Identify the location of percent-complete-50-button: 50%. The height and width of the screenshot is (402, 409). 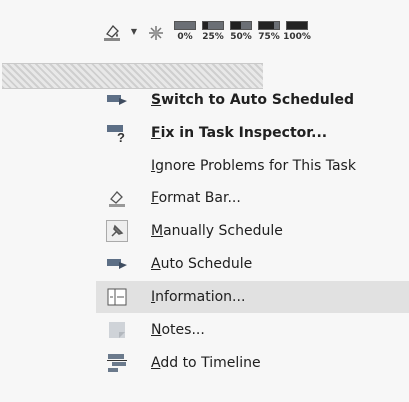
(241, 31).